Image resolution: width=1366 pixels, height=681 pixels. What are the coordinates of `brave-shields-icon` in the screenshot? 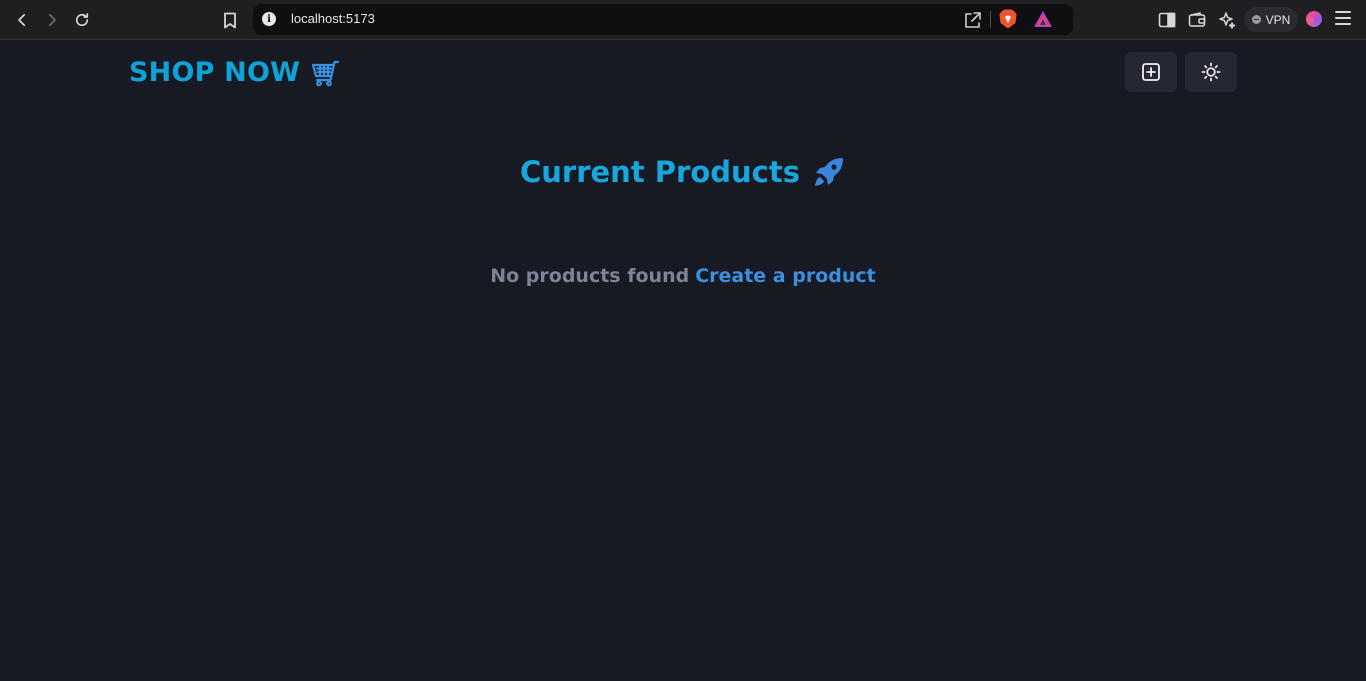 It's located at (1008, 19).